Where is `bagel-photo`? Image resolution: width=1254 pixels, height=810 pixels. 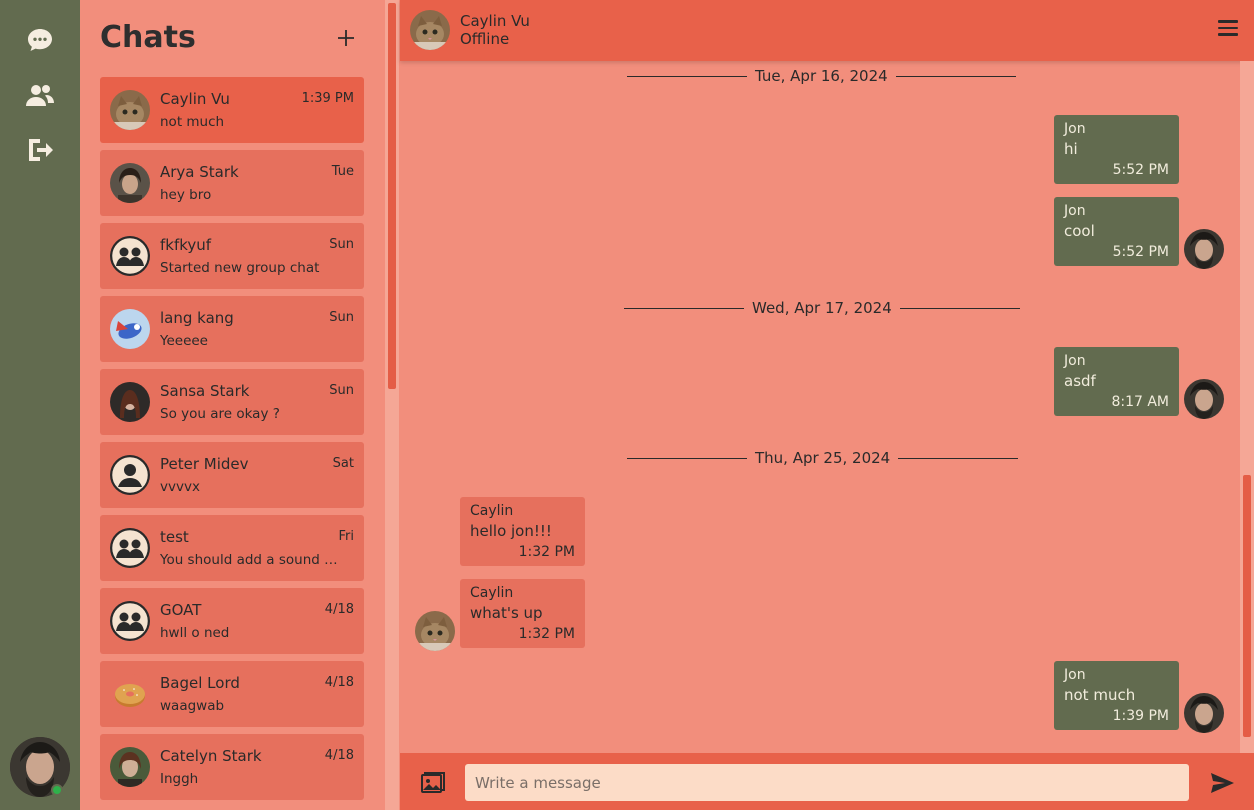
bagel-photo is located at coordinates (130, 694).